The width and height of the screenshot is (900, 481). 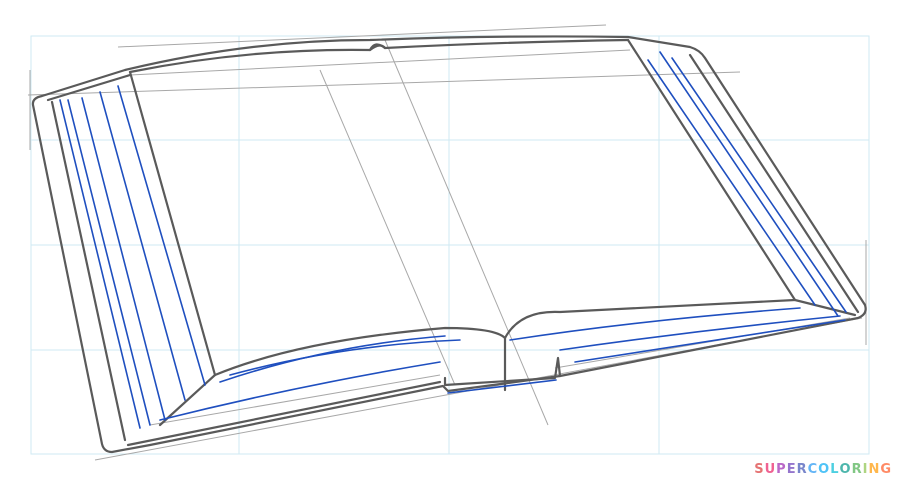 What do you see at coordinates (813, 469) in the screenshot?
I see `watermark-letter: C` at bounding box center [813, 469].